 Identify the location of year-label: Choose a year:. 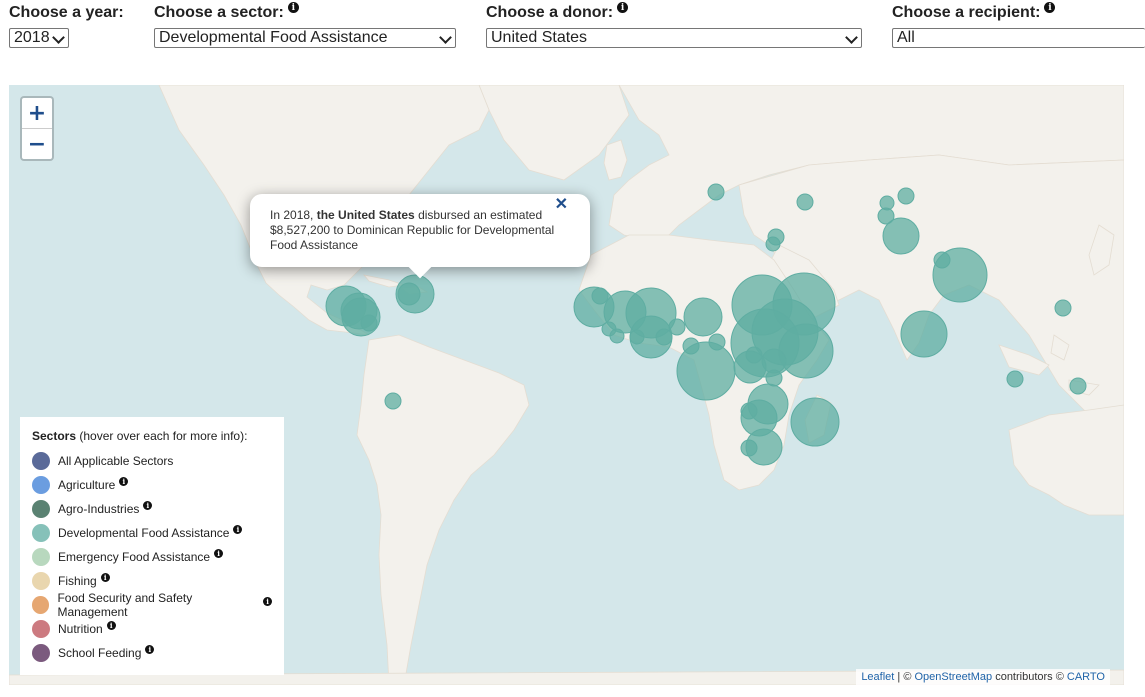
(66, 12).